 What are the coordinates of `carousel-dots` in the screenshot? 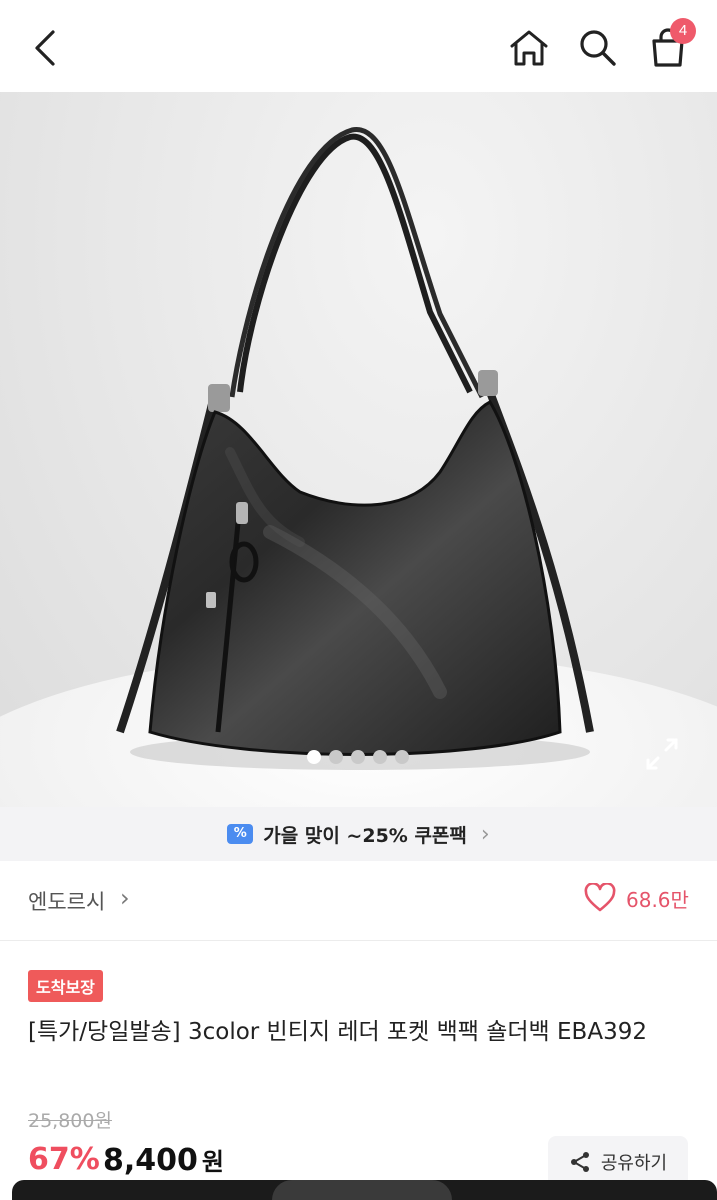 It's located at (358, 757).